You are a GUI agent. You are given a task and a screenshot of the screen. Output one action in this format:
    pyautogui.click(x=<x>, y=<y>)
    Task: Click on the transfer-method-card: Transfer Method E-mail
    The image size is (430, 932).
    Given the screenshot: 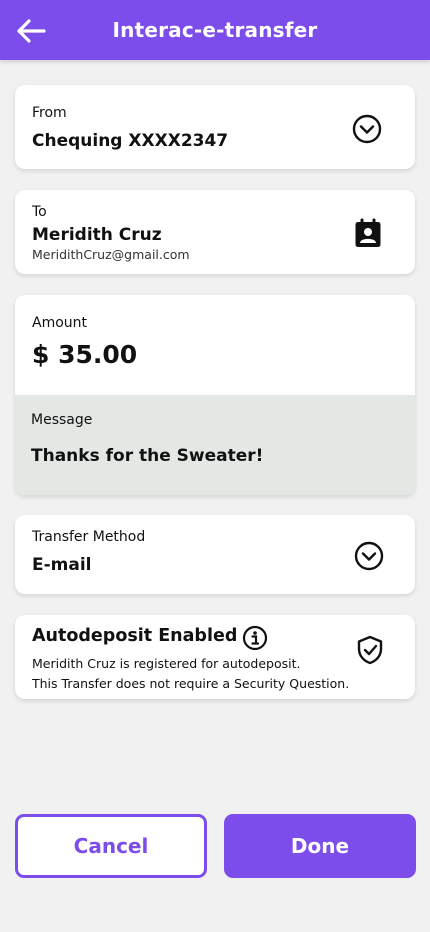 What is the action you would take?
    pyautogui.click(x=215, y=554)
    